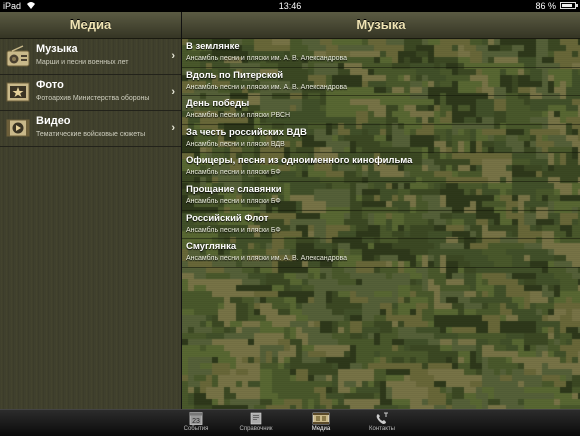 Image resolution: width=580 pixels, height=436 pixels. What do you see at coordinates (213, 46) in the screenshot?
I see `track-title: В землянке` at bounding box center [213, 46].